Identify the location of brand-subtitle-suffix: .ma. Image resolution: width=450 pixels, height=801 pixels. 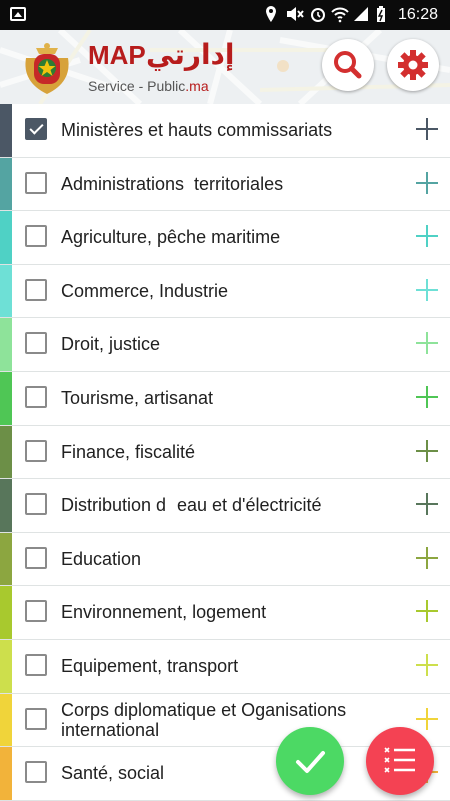
(197, 86).